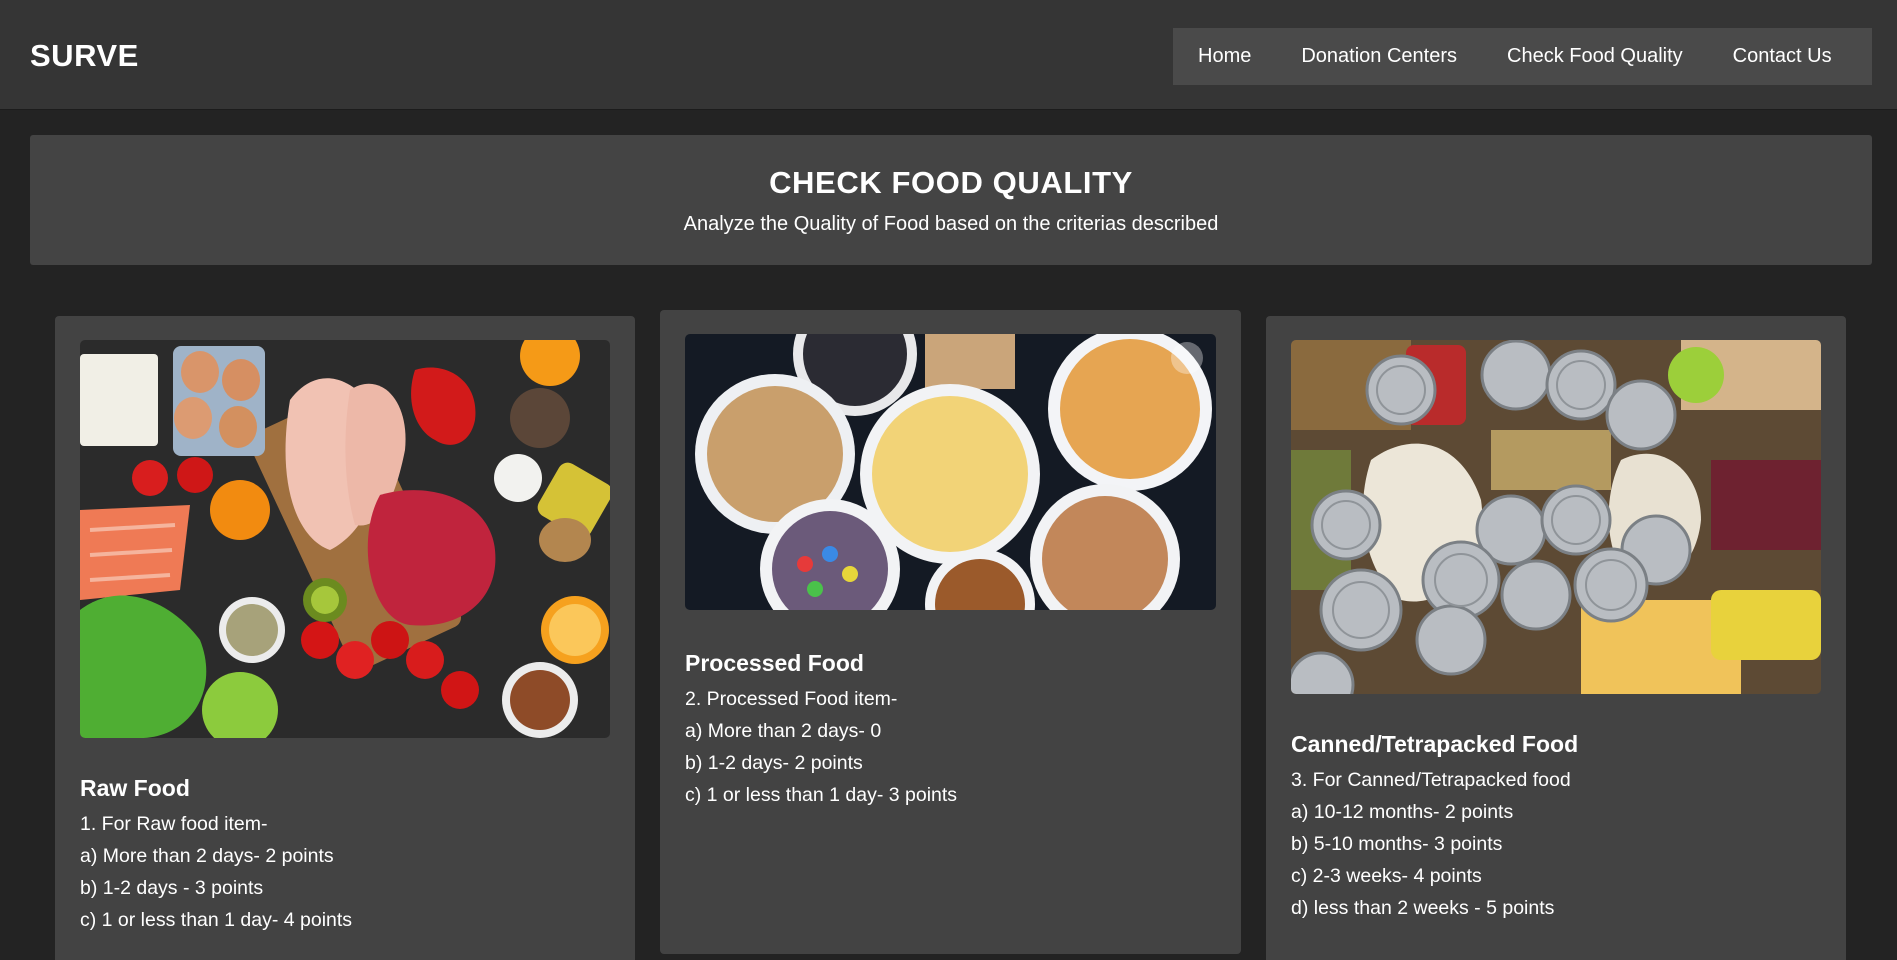 This screenshot has width=1897, height=960. I want to click on criteria-line: 3. For Canned/Tetrapacked food, so click(1431, 780).